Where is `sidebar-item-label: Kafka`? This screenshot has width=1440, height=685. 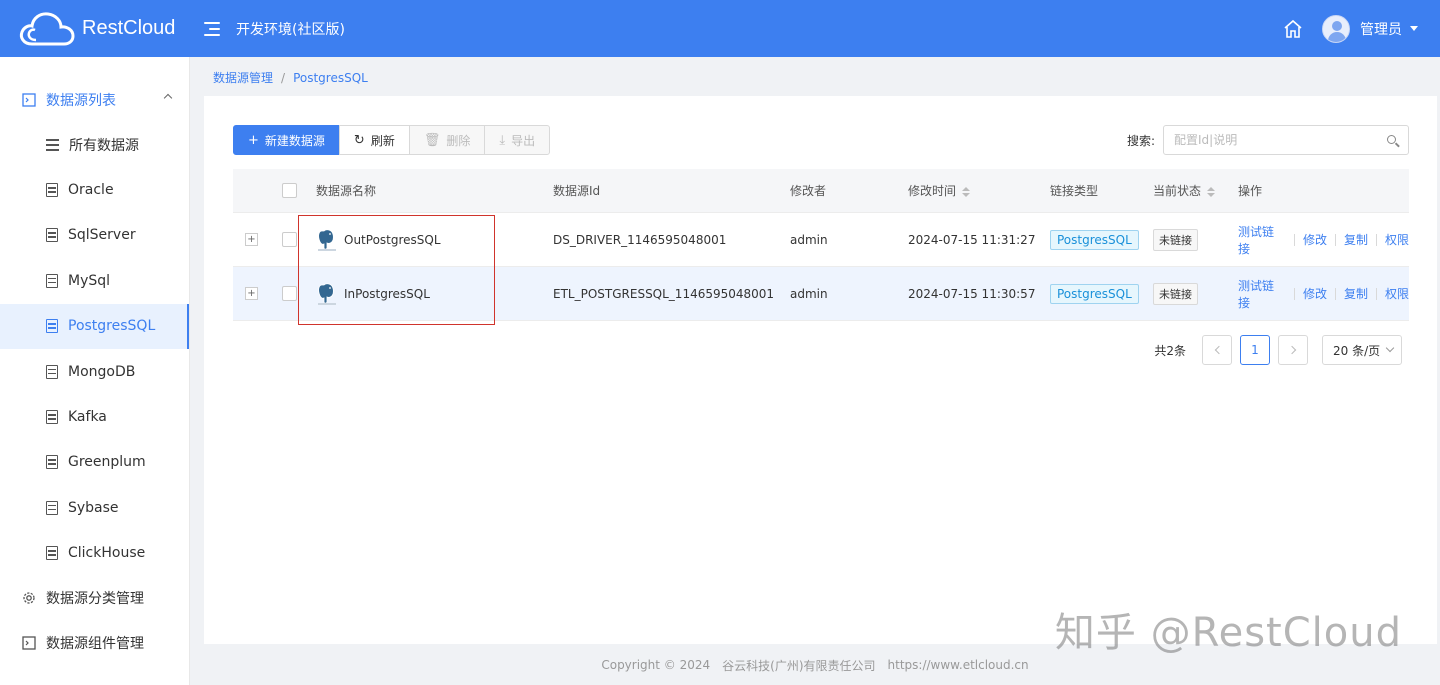 sidebar-item-label: Kafka is located at coordinates (87, 417).